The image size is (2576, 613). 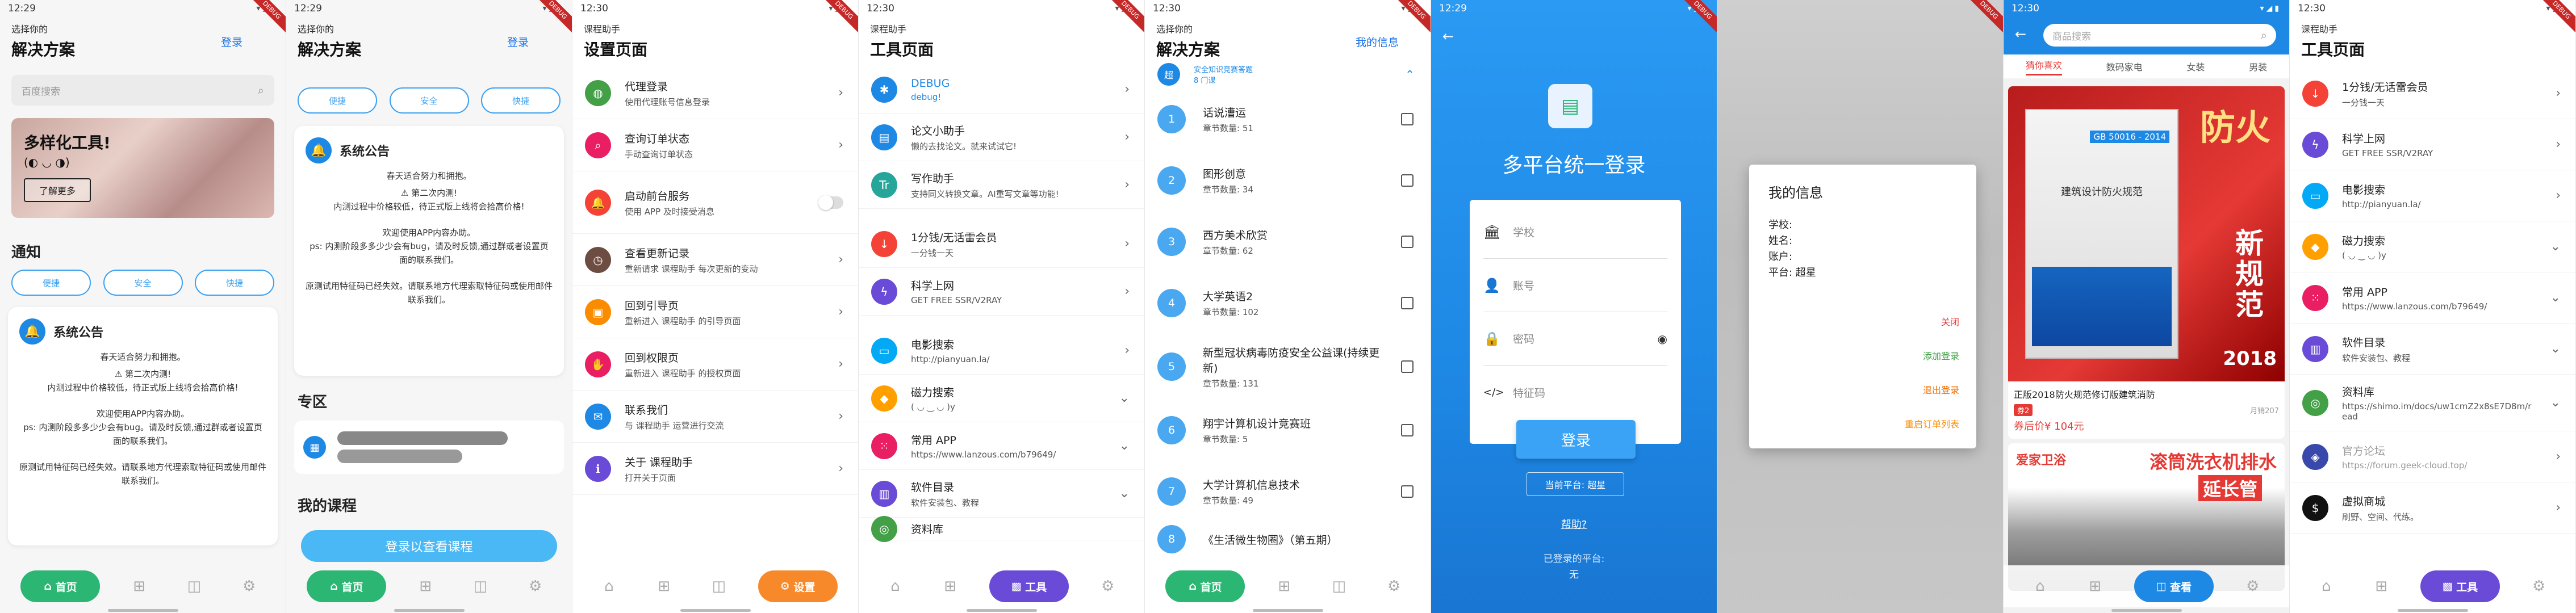 I want to click on settings-row: ✋ 回到权限页 重新进入 课程助手 的授权页面 ›, so click(x=715, y=364).